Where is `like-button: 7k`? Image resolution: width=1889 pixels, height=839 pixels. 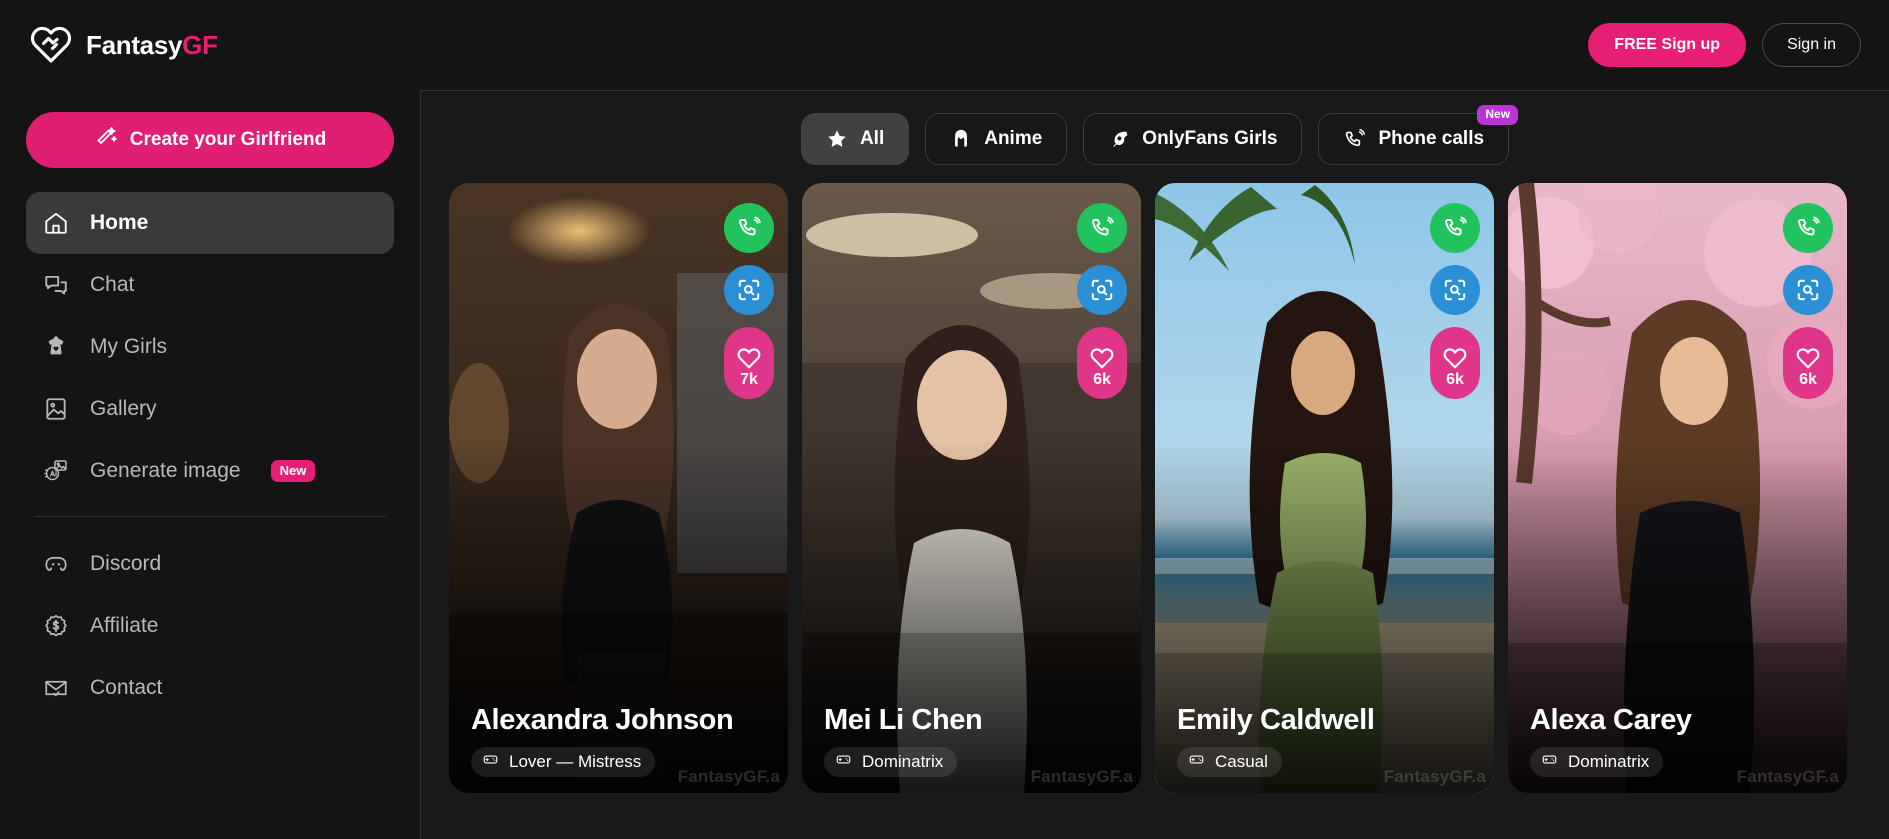 like-button: 7k is located at coordinates (749, 363).